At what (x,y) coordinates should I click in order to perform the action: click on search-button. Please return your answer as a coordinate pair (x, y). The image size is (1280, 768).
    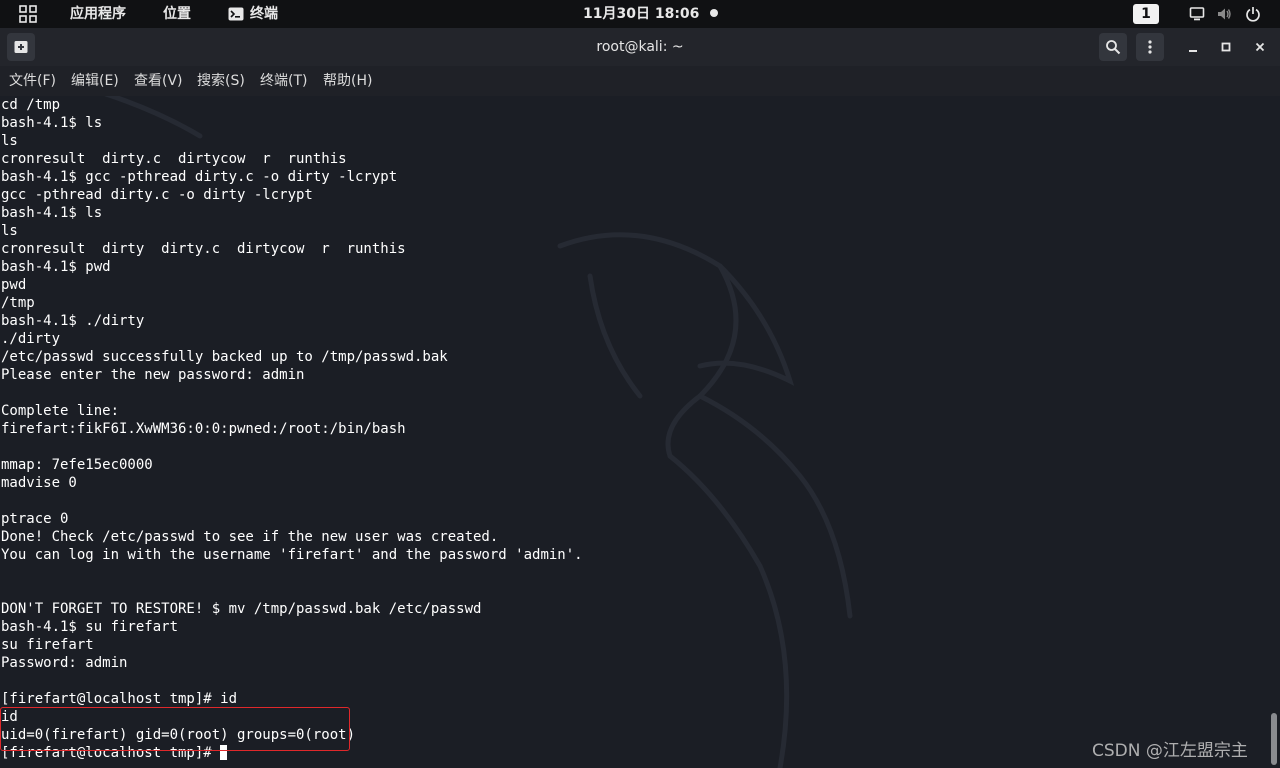
    Looking at the image, I should click on (1113, 47).